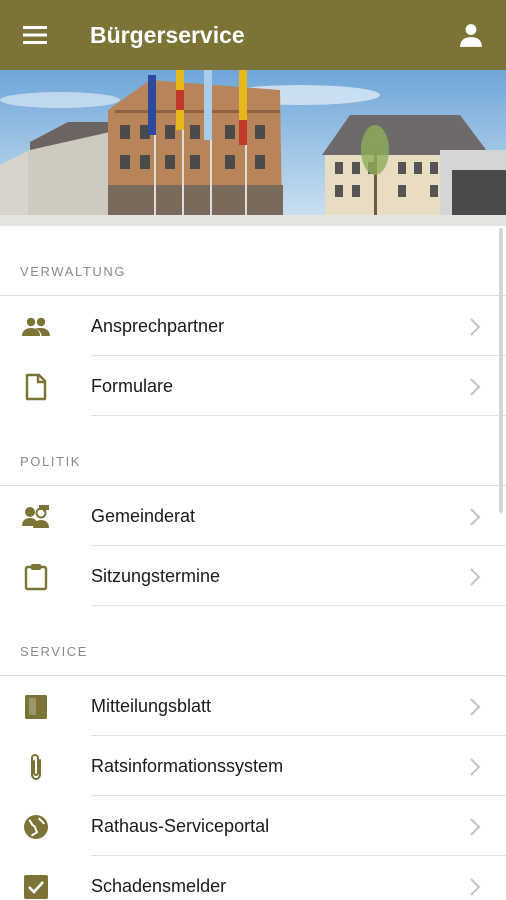  What do you see at coordinates (36, 327) in the screenshot?
I see `people-icon` at bounding box center [36, 327].